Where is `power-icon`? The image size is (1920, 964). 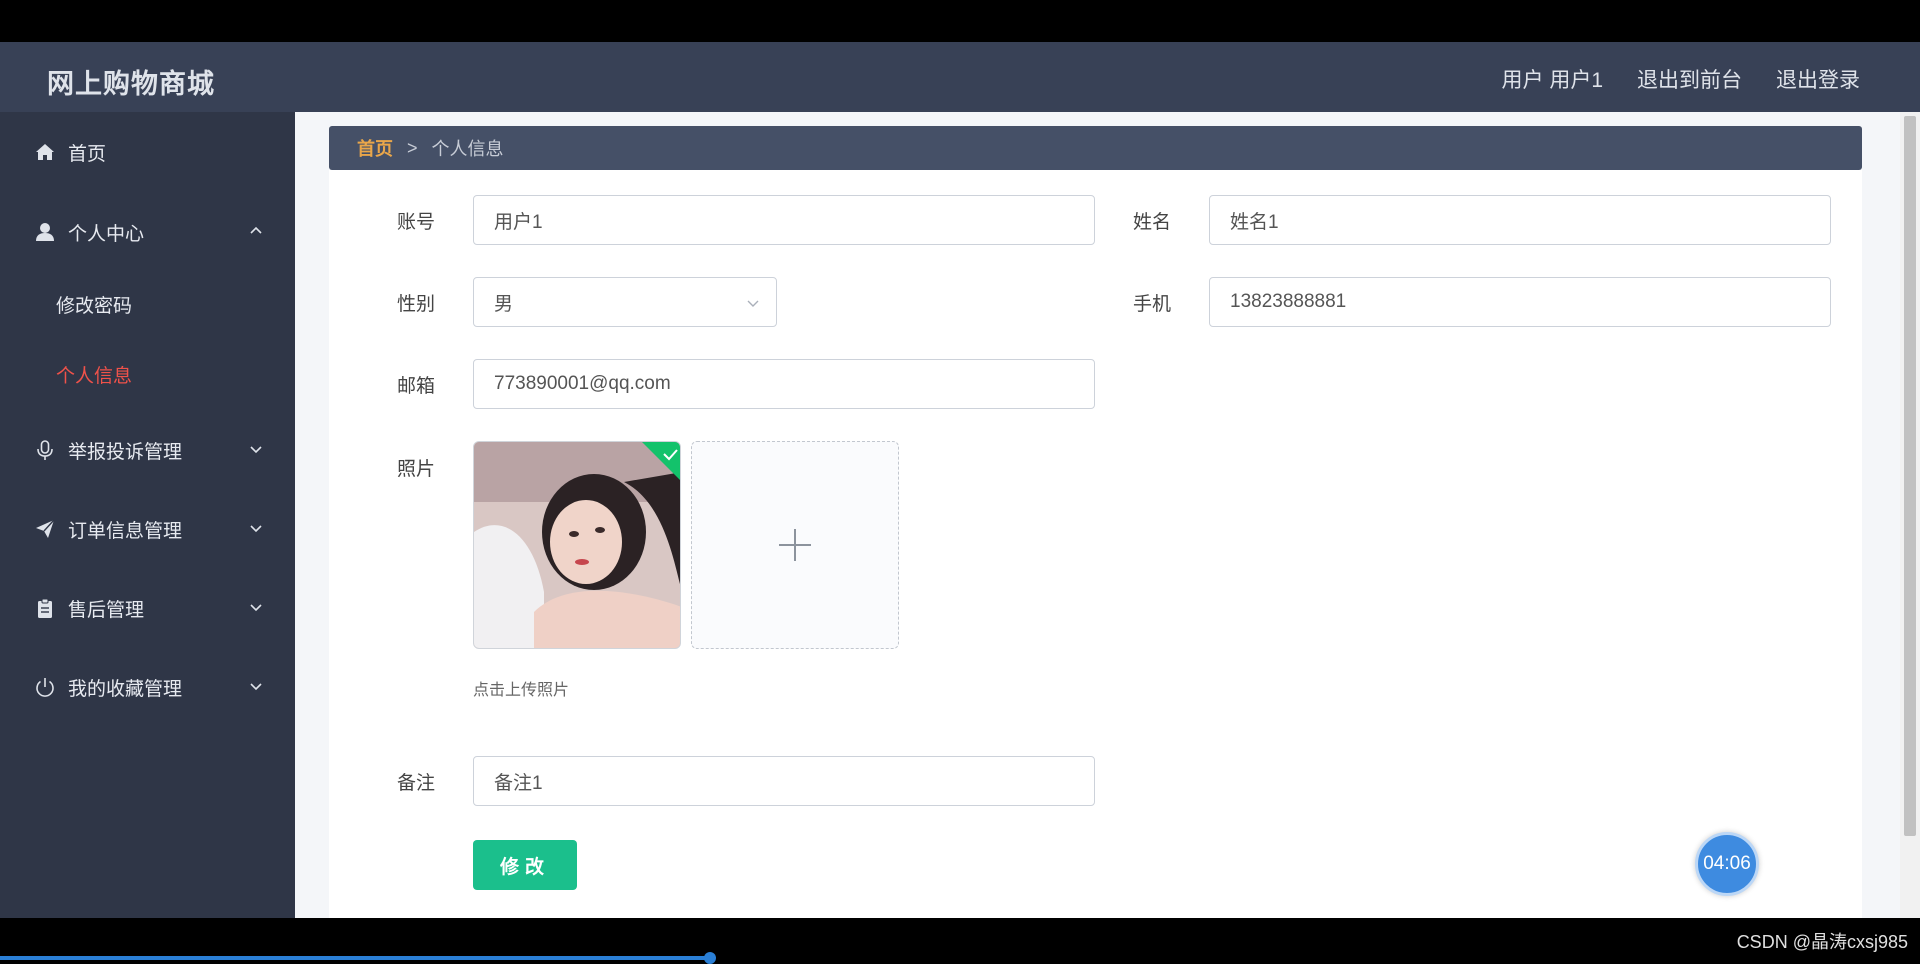
power-icon is located at coordinates (45, 687).